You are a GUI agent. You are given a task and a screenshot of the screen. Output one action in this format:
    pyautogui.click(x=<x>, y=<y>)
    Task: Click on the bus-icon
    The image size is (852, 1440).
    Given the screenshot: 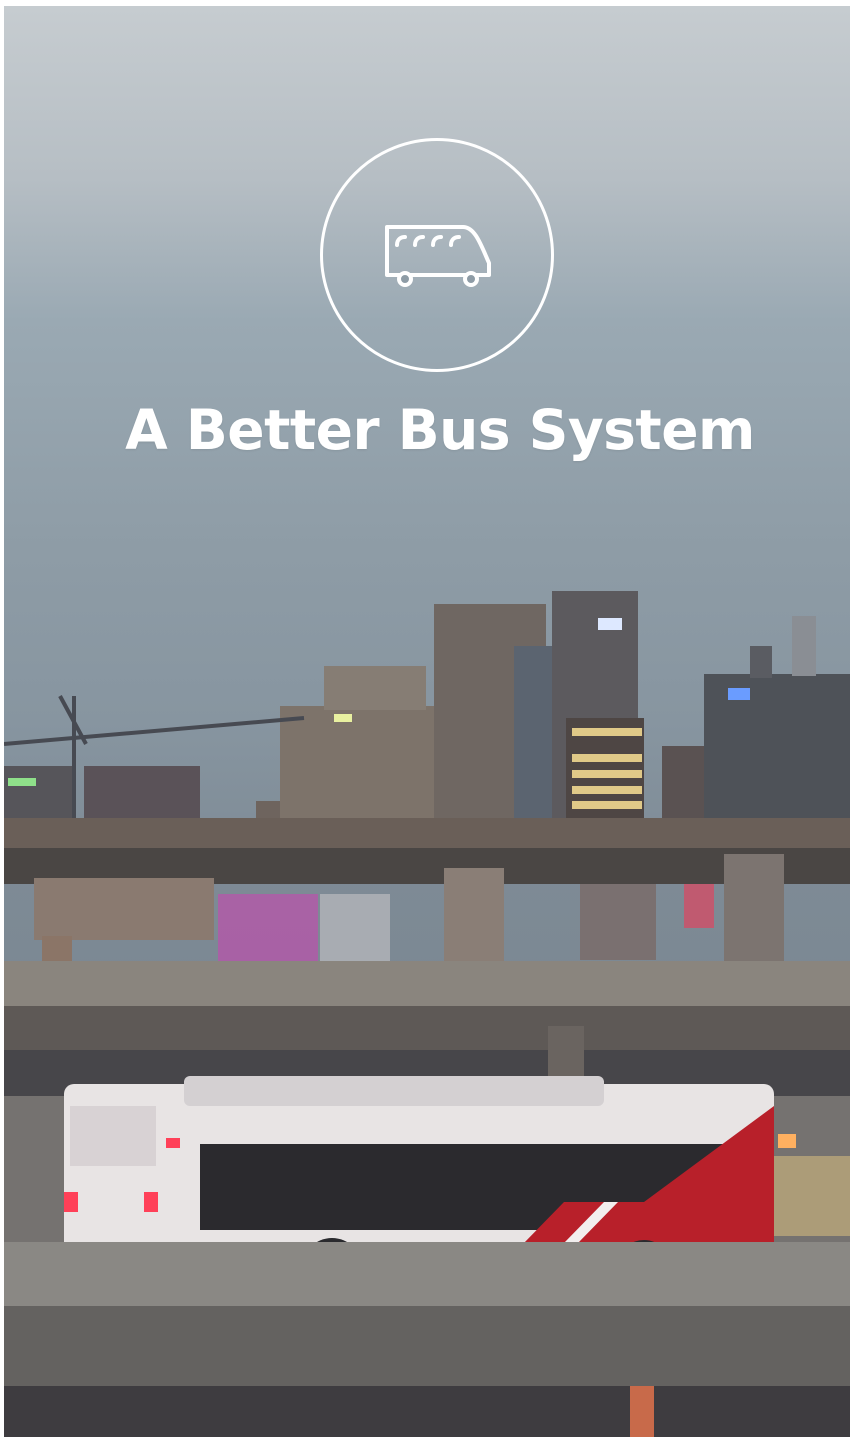 What is the action you would take?
    pyautogui.click(x=438, y=256)
    